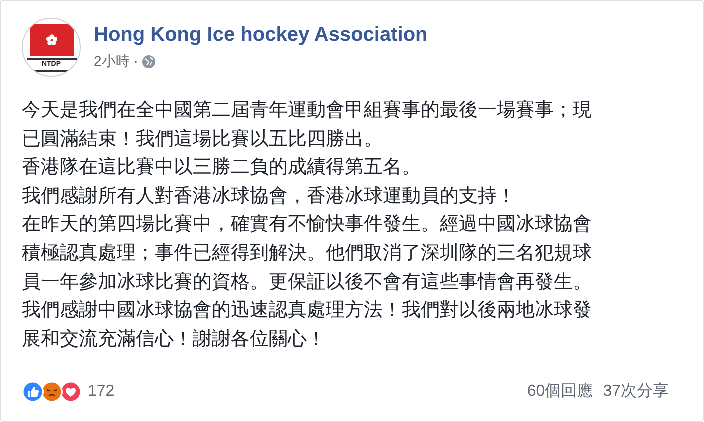 The width and height of the screenshot is (704, 422). I want to click on share-count: 37次分享, so click(636, 392).